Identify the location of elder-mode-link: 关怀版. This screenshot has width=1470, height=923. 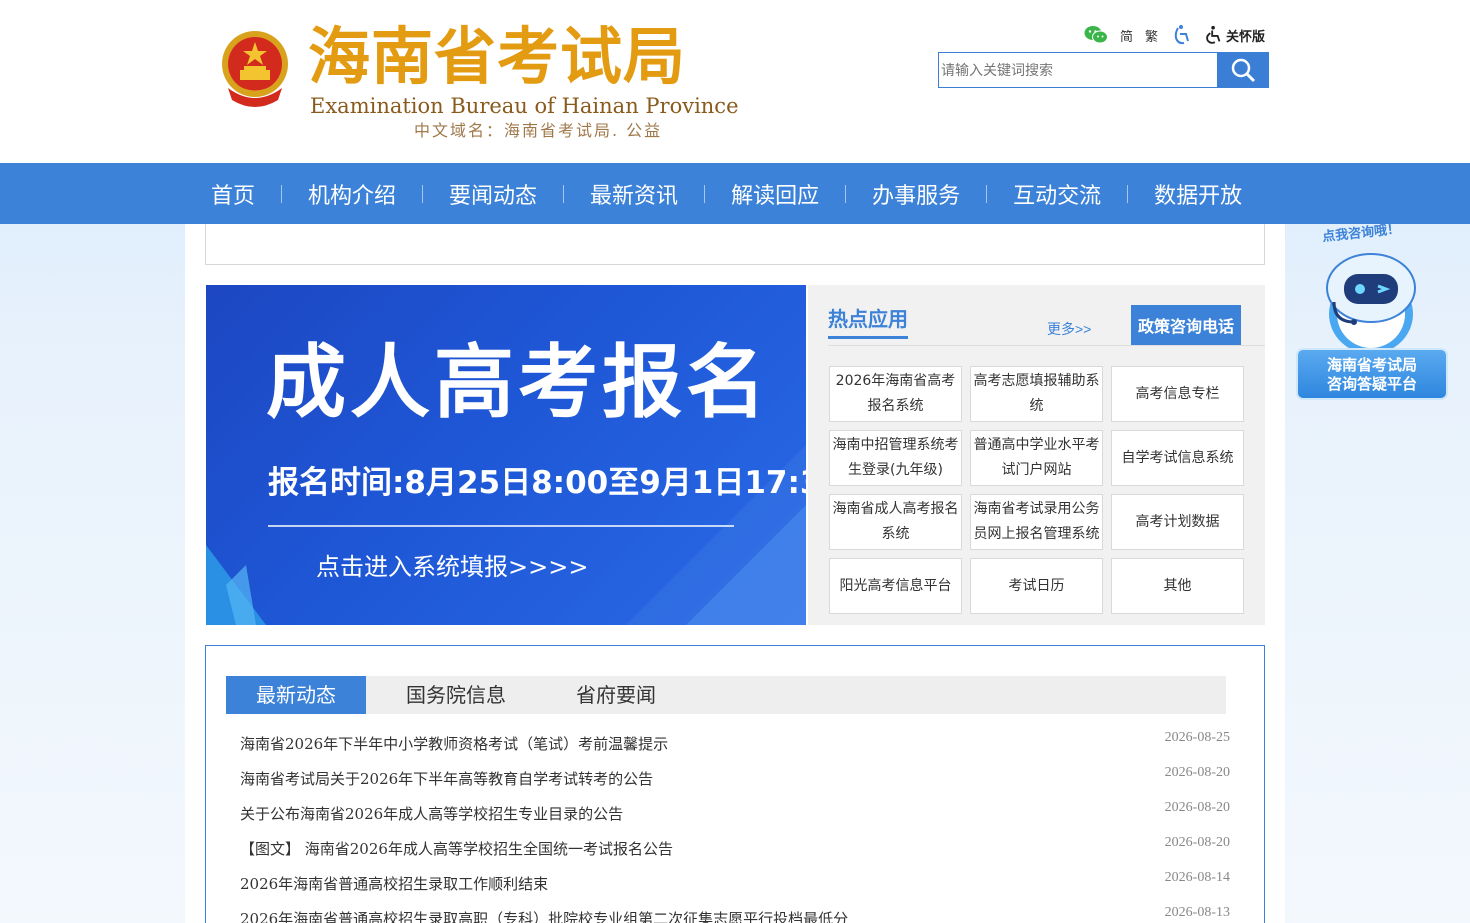
(1234, 35).